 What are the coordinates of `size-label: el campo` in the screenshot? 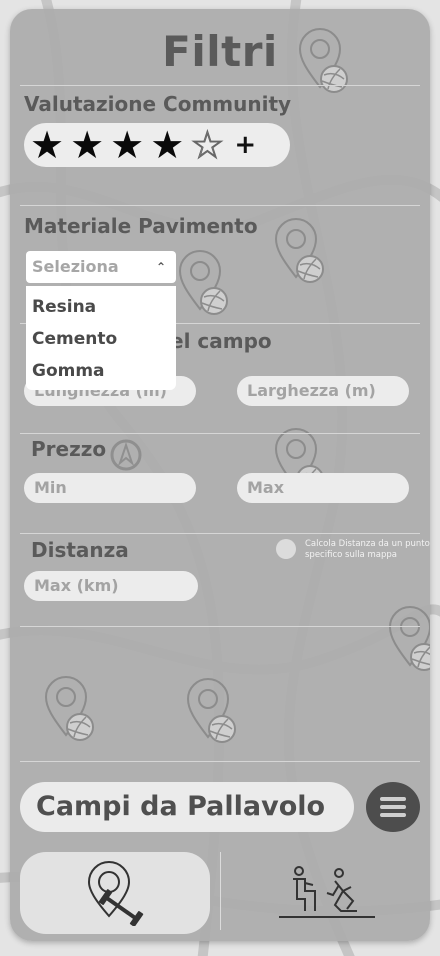 It's located at (221, 341).